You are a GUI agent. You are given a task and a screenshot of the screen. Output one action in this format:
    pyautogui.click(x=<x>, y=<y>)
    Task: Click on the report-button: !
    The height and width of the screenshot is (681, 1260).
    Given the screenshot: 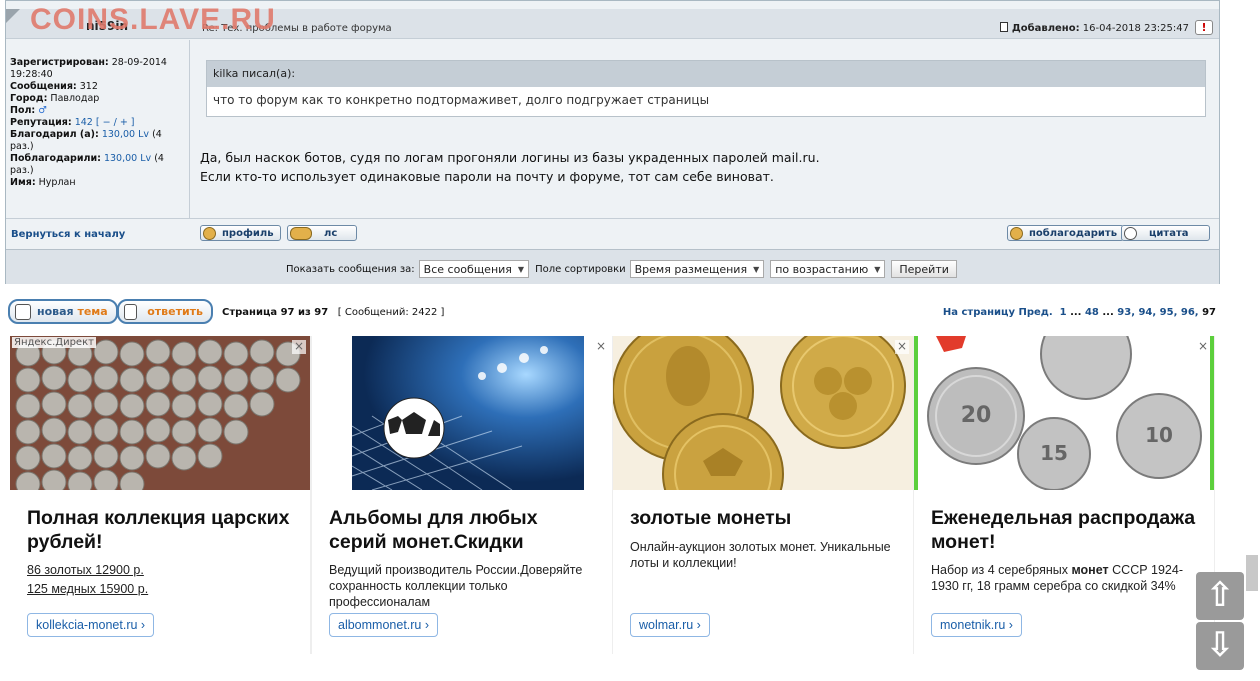 What is the action you would take?
    pyautogui.click(x=1204, y=27)
    